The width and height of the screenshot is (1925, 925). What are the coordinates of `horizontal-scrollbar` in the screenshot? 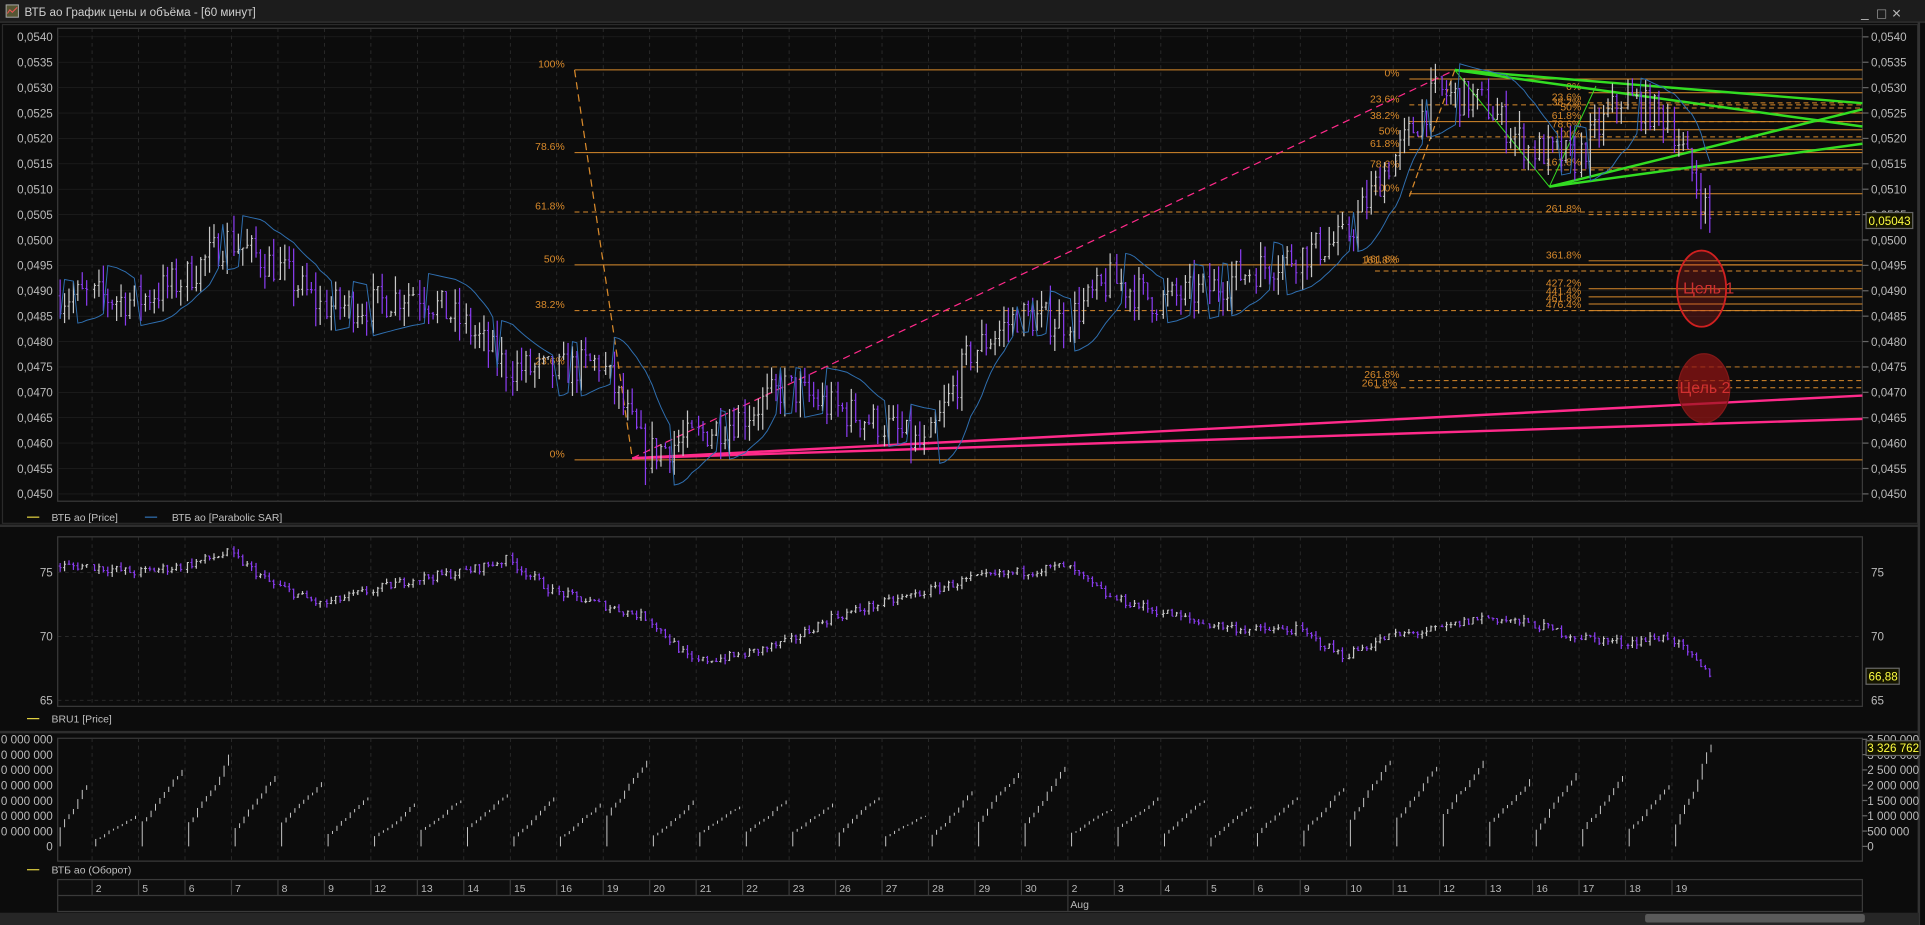 It's located at (959, 918).